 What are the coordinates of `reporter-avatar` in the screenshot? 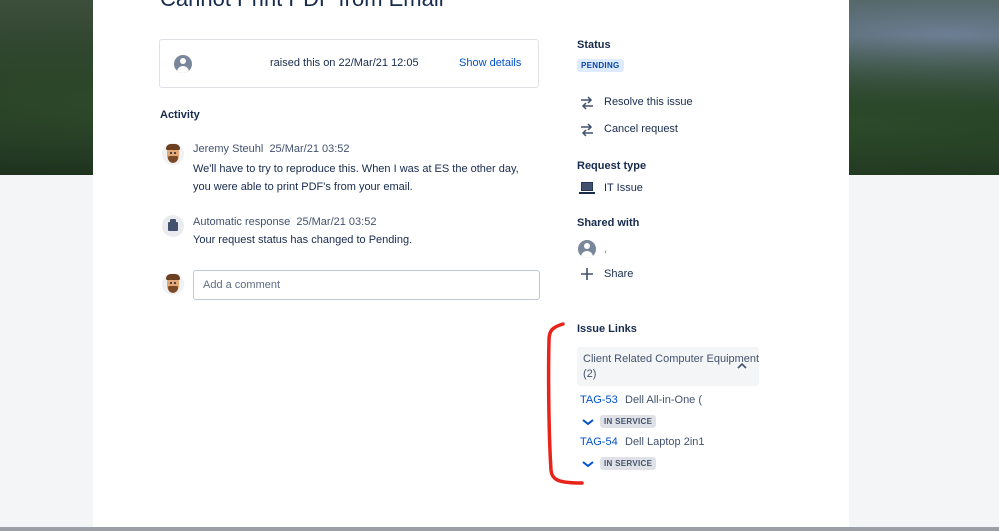 It's located at (183, 64).